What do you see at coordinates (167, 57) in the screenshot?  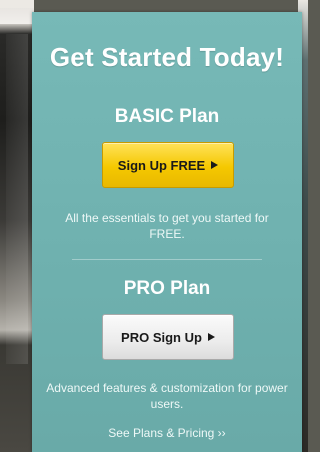 I see `panel-title: Get Started Today!` at bounding box center [167, 57].